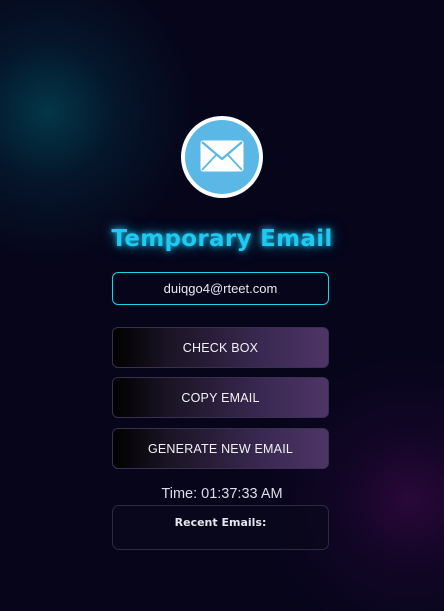 The width and height of the screenshot is (444, 611). I want to click on logo-circle, so click(222, 157).